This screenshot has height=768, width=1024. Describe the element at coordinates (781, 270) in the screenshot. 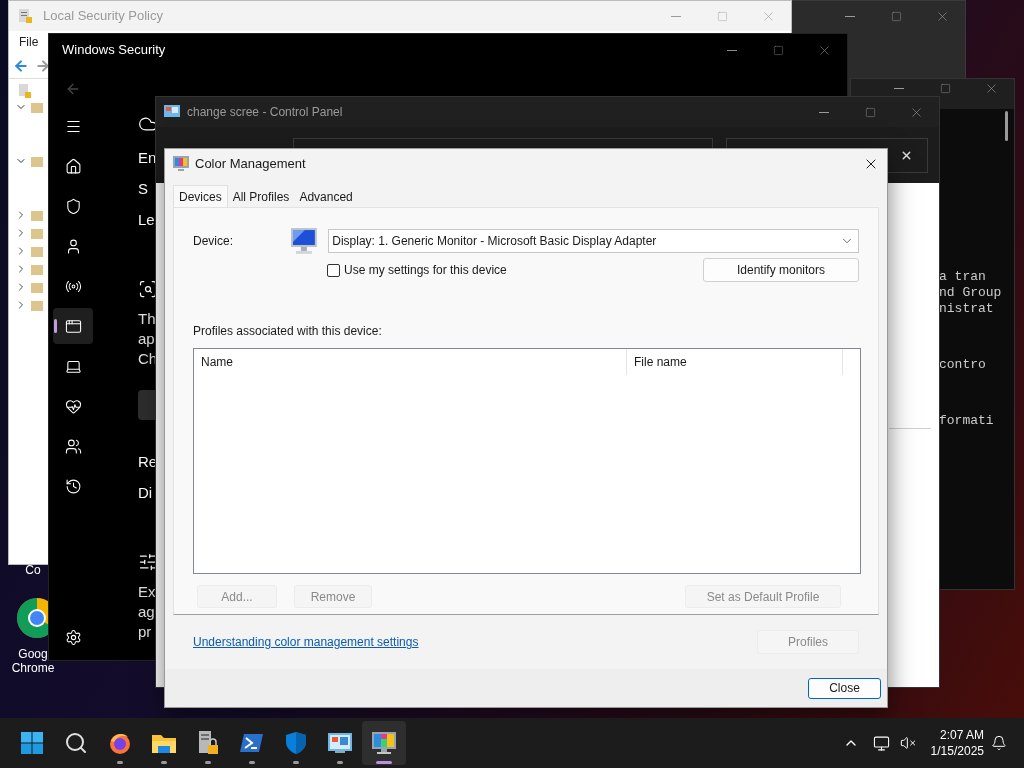

I see `identify-monitors-button: Identify monitors` at that location.